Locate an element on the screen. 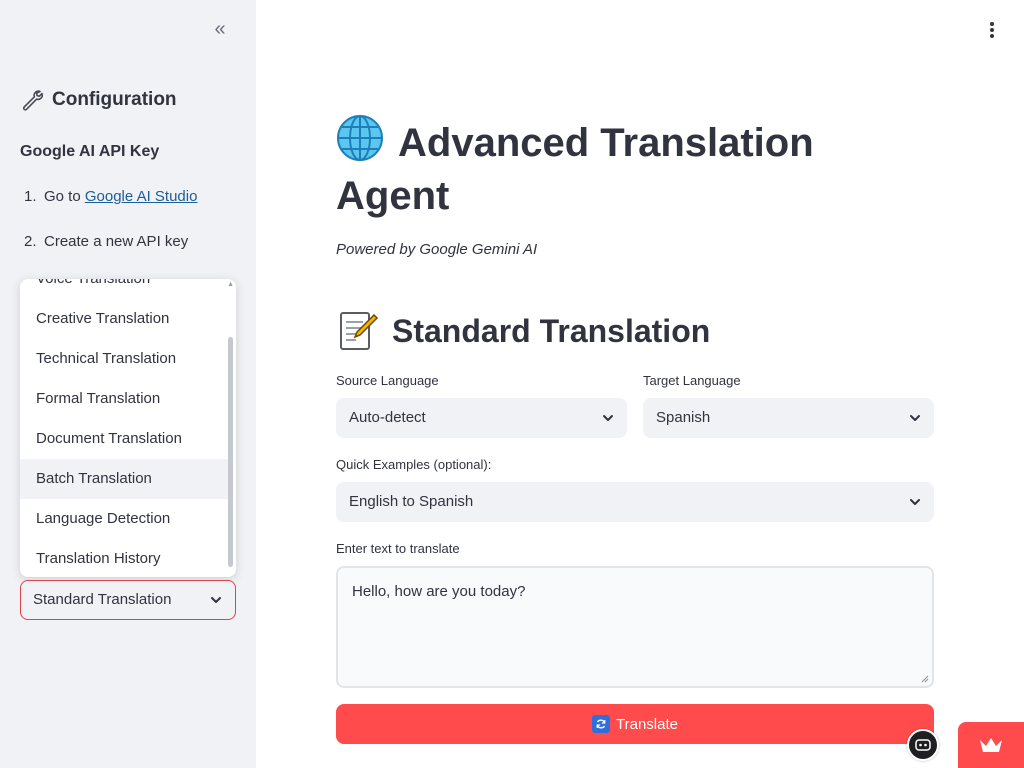 This screenshot has height=768, width=1024. crown-icon is located at coordinates (991, 745).